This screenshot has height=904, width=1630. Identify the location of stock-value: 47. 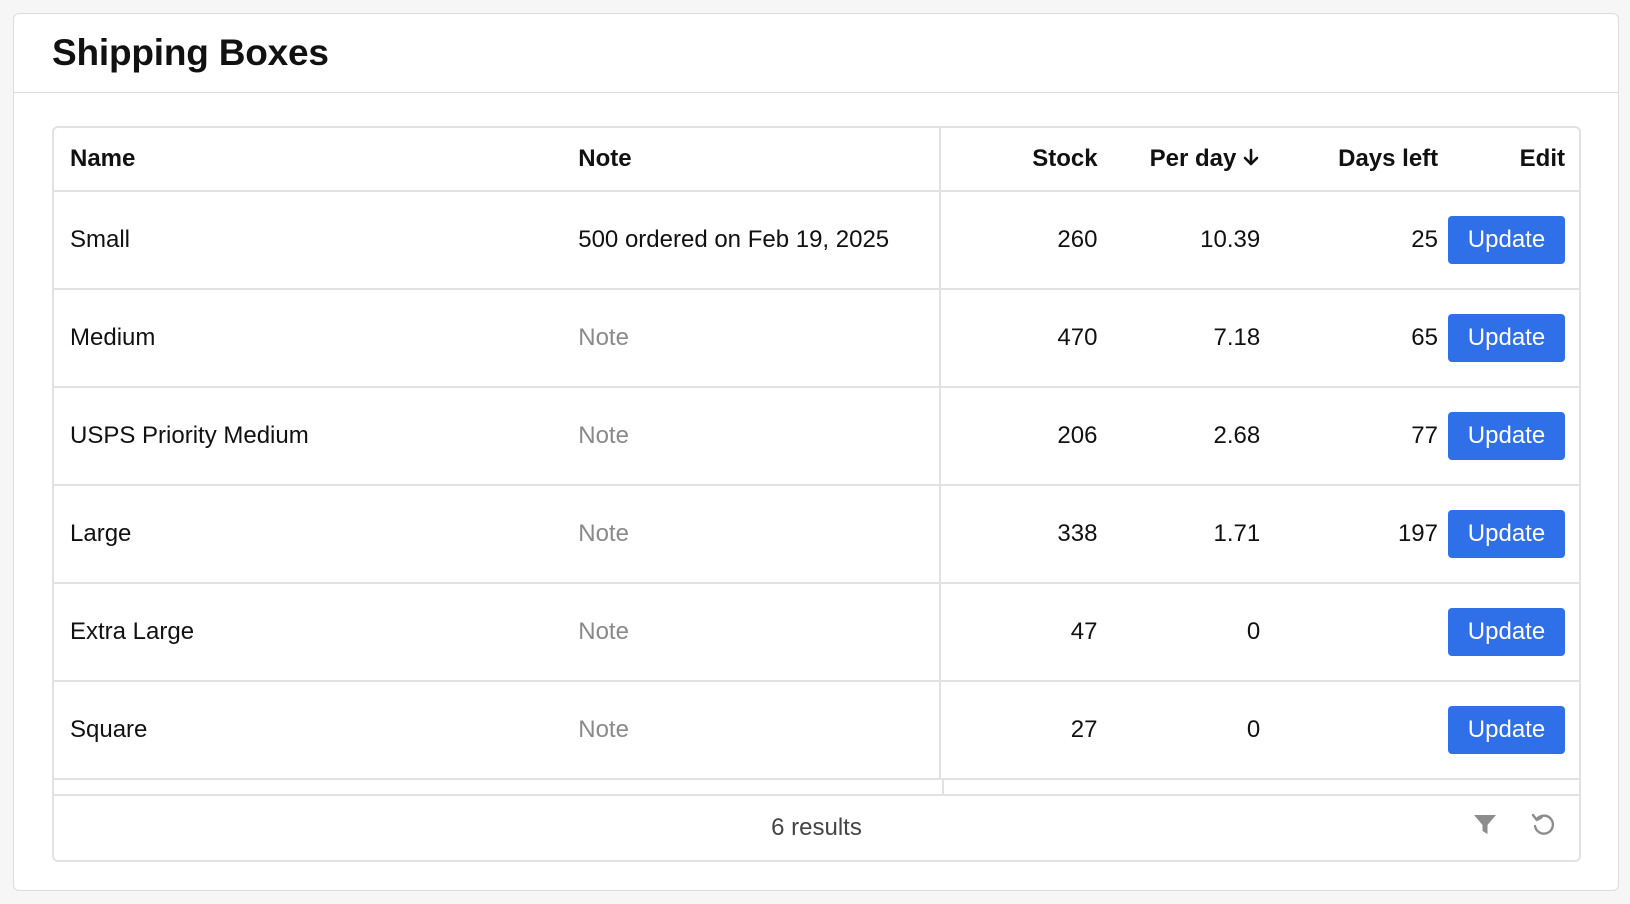
(1084, 631).